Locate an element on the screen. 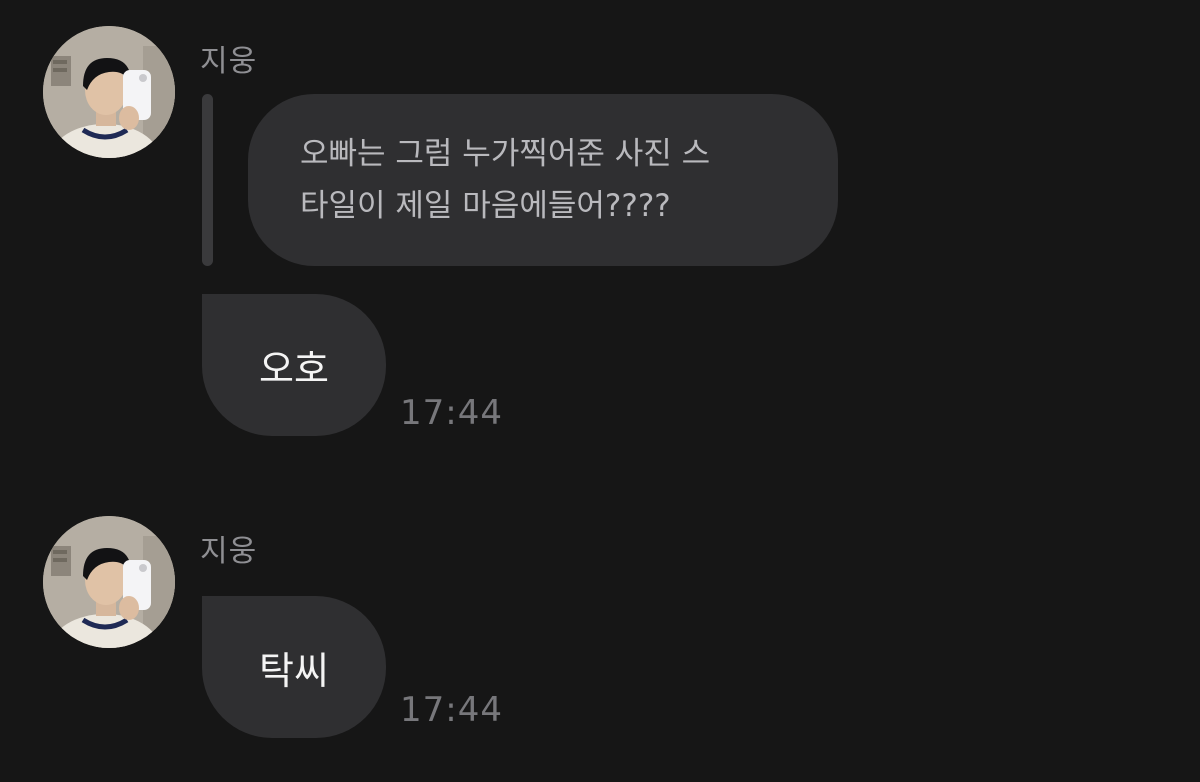 The image size is (1200, 782). quoted-message-line: 타일이 제일 마음에들어???? is located at coordinates (485, 206).